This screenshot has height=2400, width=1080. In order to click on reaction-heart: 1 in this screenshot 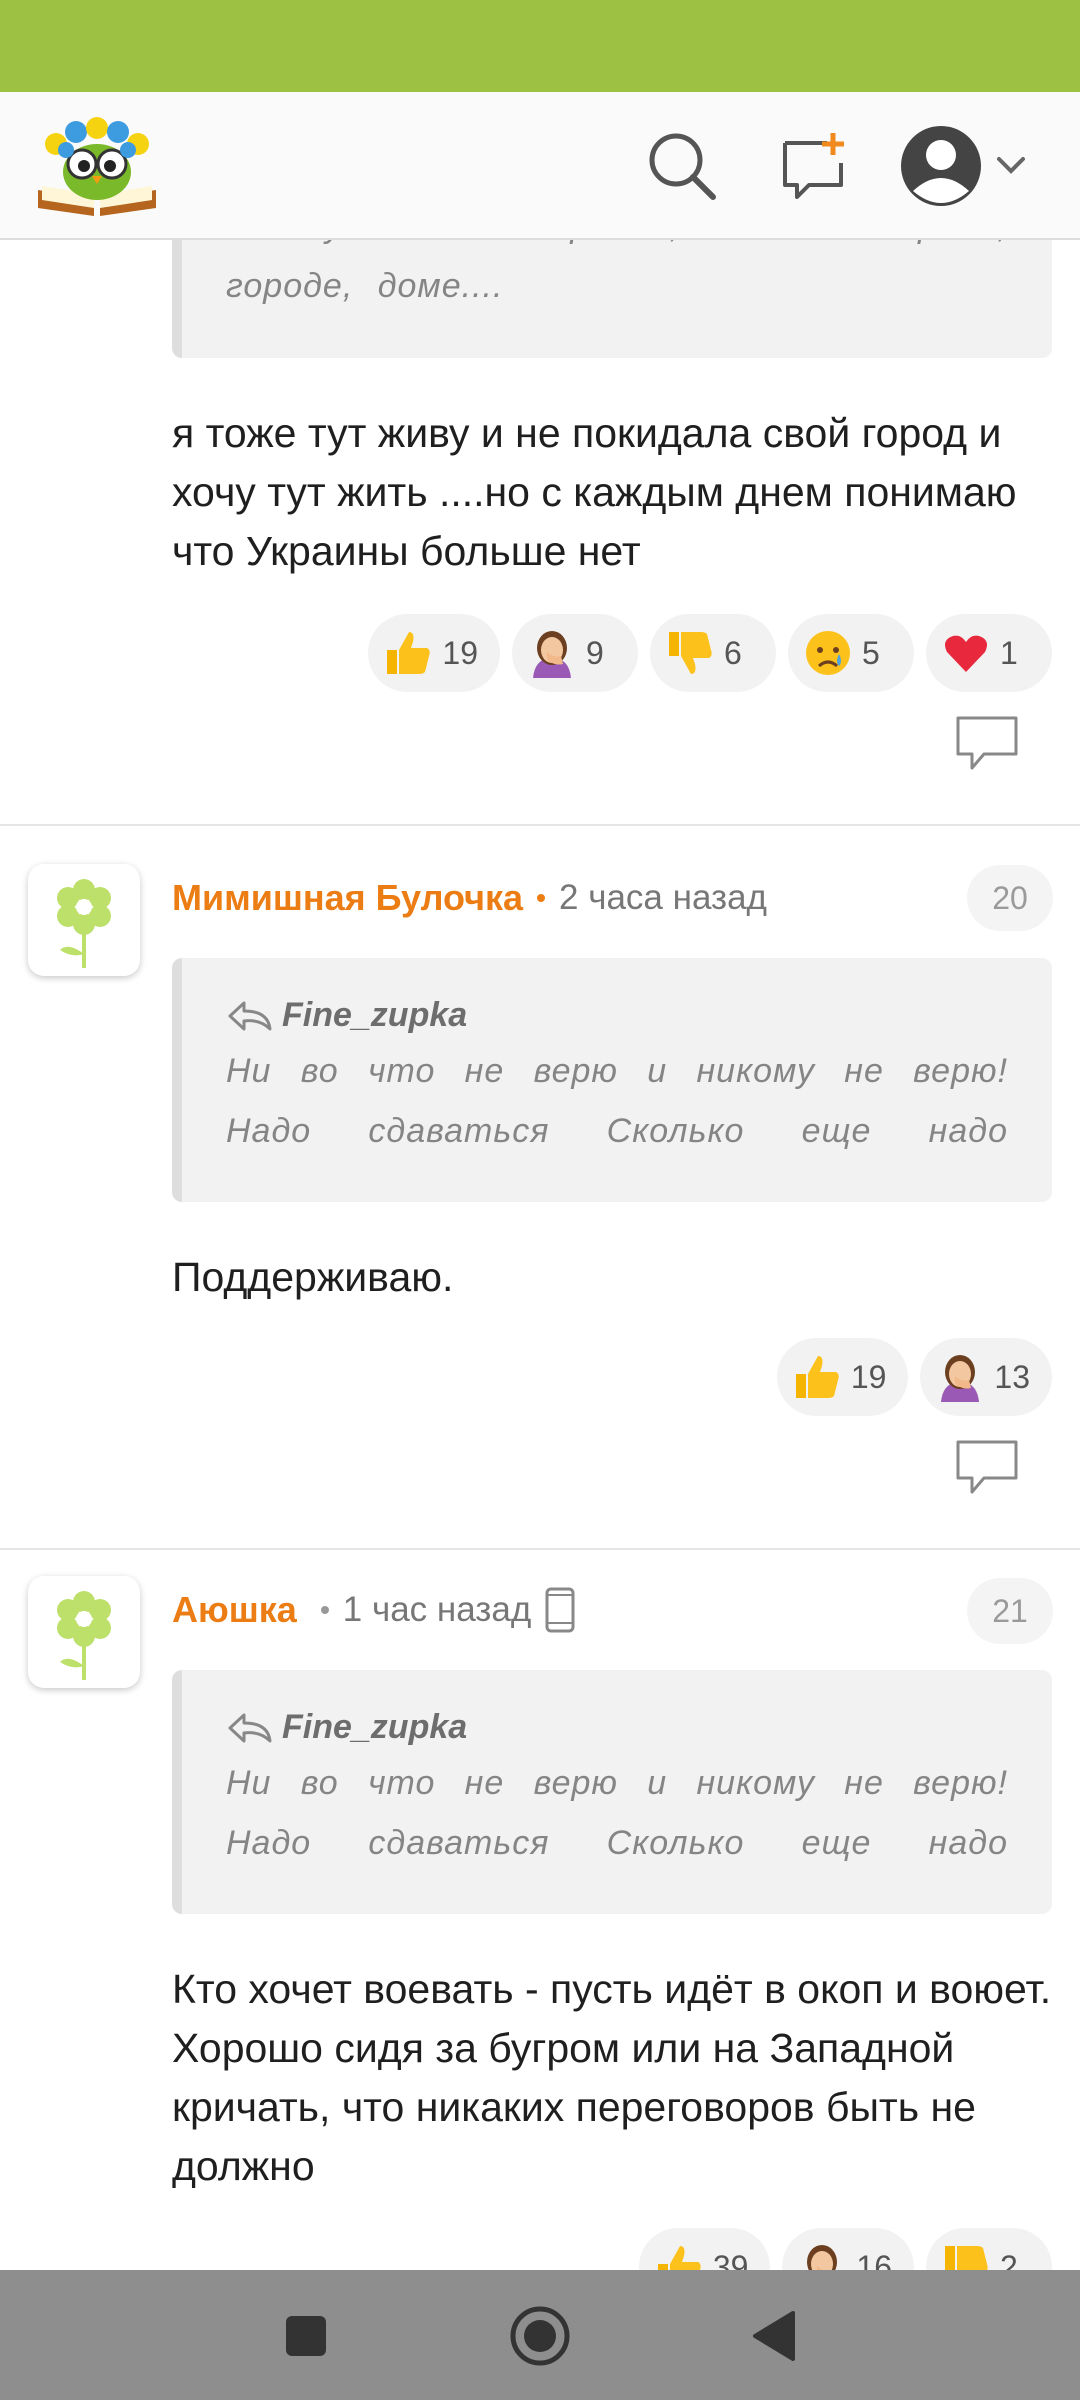, I will do `click(989, 653)`.